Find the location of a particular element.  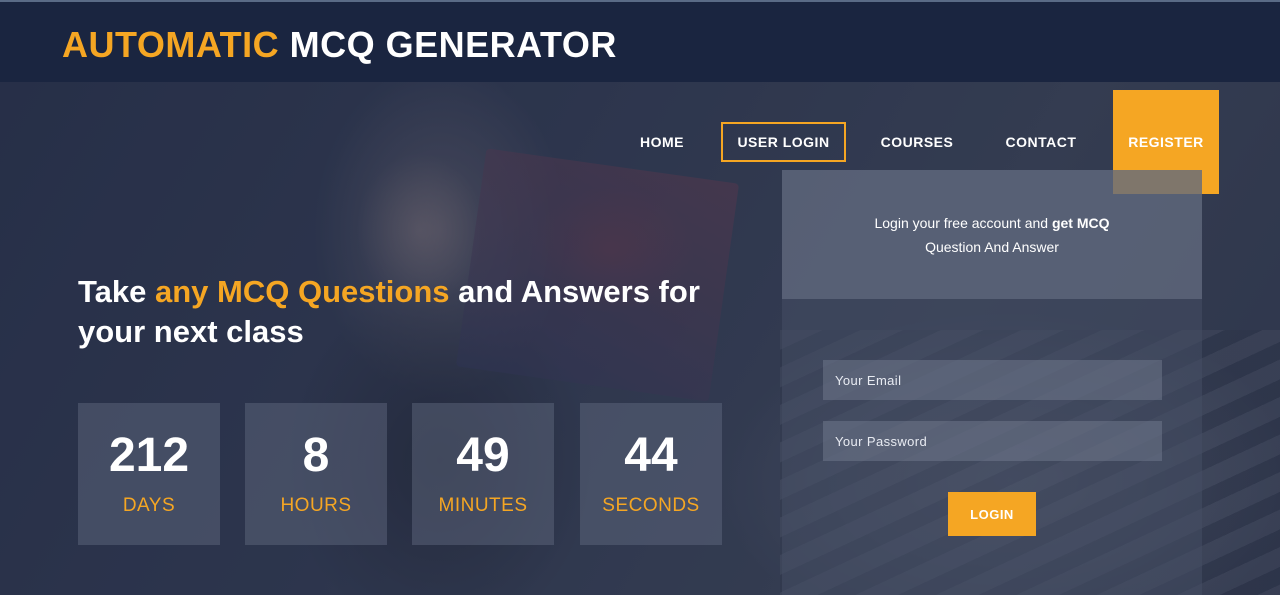

login-button: LOGIN is located at coordinates (992, 514).